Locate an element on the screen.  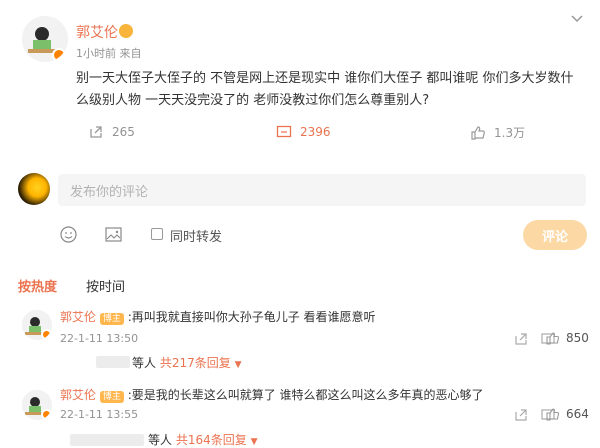
emoji-icon is located at coordinates (68, 234).